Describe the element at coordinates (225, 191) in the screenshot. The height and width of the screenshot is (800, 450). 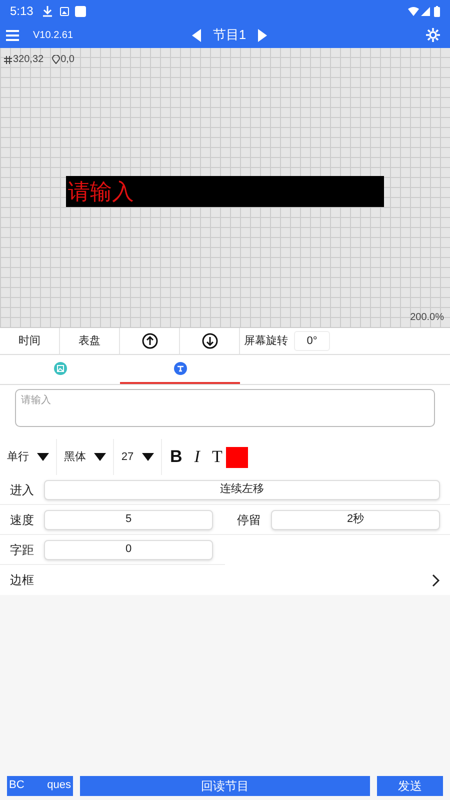
I see `led-preview: 请输入` at that location.